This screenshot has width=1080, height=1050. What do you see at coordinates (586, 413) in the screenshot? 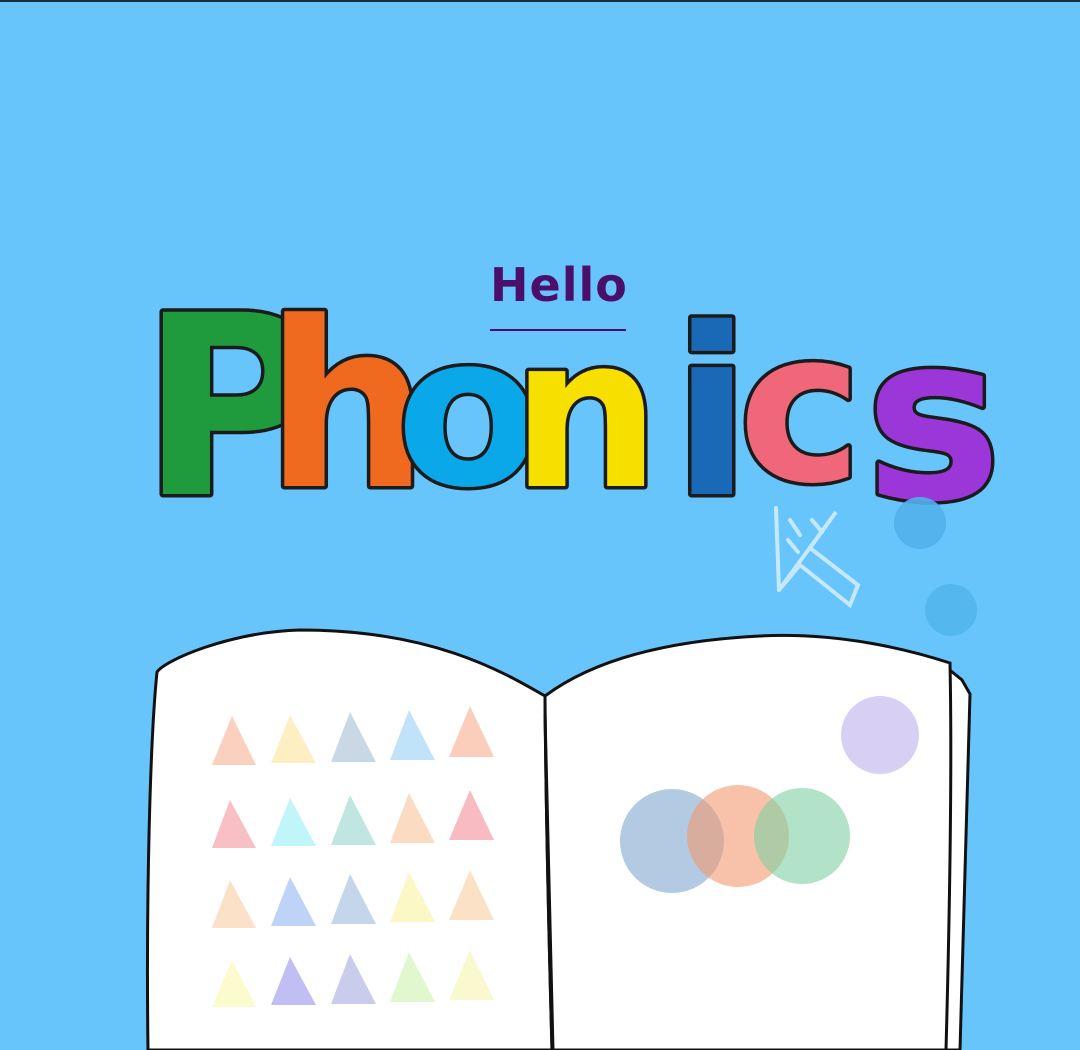
I see `title-letter-n: n` at bounding box center [586, 413].